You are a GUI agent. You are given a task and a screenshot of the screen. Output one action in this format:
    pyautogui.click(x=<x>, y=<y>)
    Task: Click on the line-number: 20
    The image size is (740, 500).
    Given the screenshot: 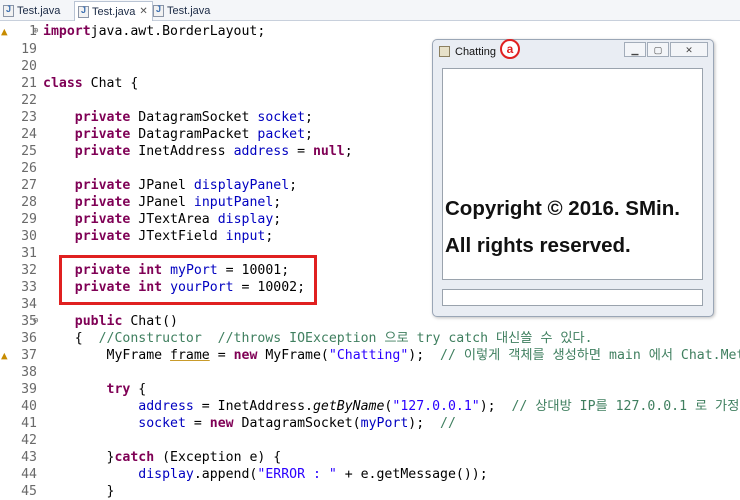 What is the action you would take?
    pyautogui.click(x=29, y=66)
    